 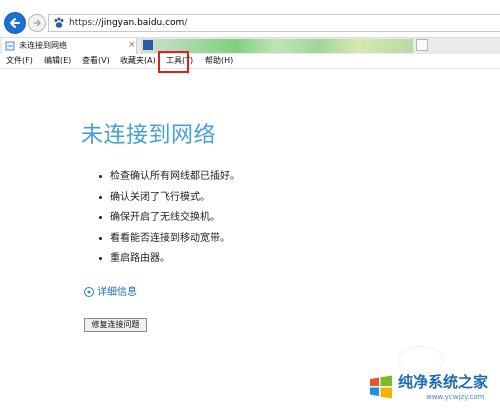 What do you see at coordinates (115, 325) in the screenshot?
I see `fix-connection-button: 修复连接问题` at bounding box center [115, 325].